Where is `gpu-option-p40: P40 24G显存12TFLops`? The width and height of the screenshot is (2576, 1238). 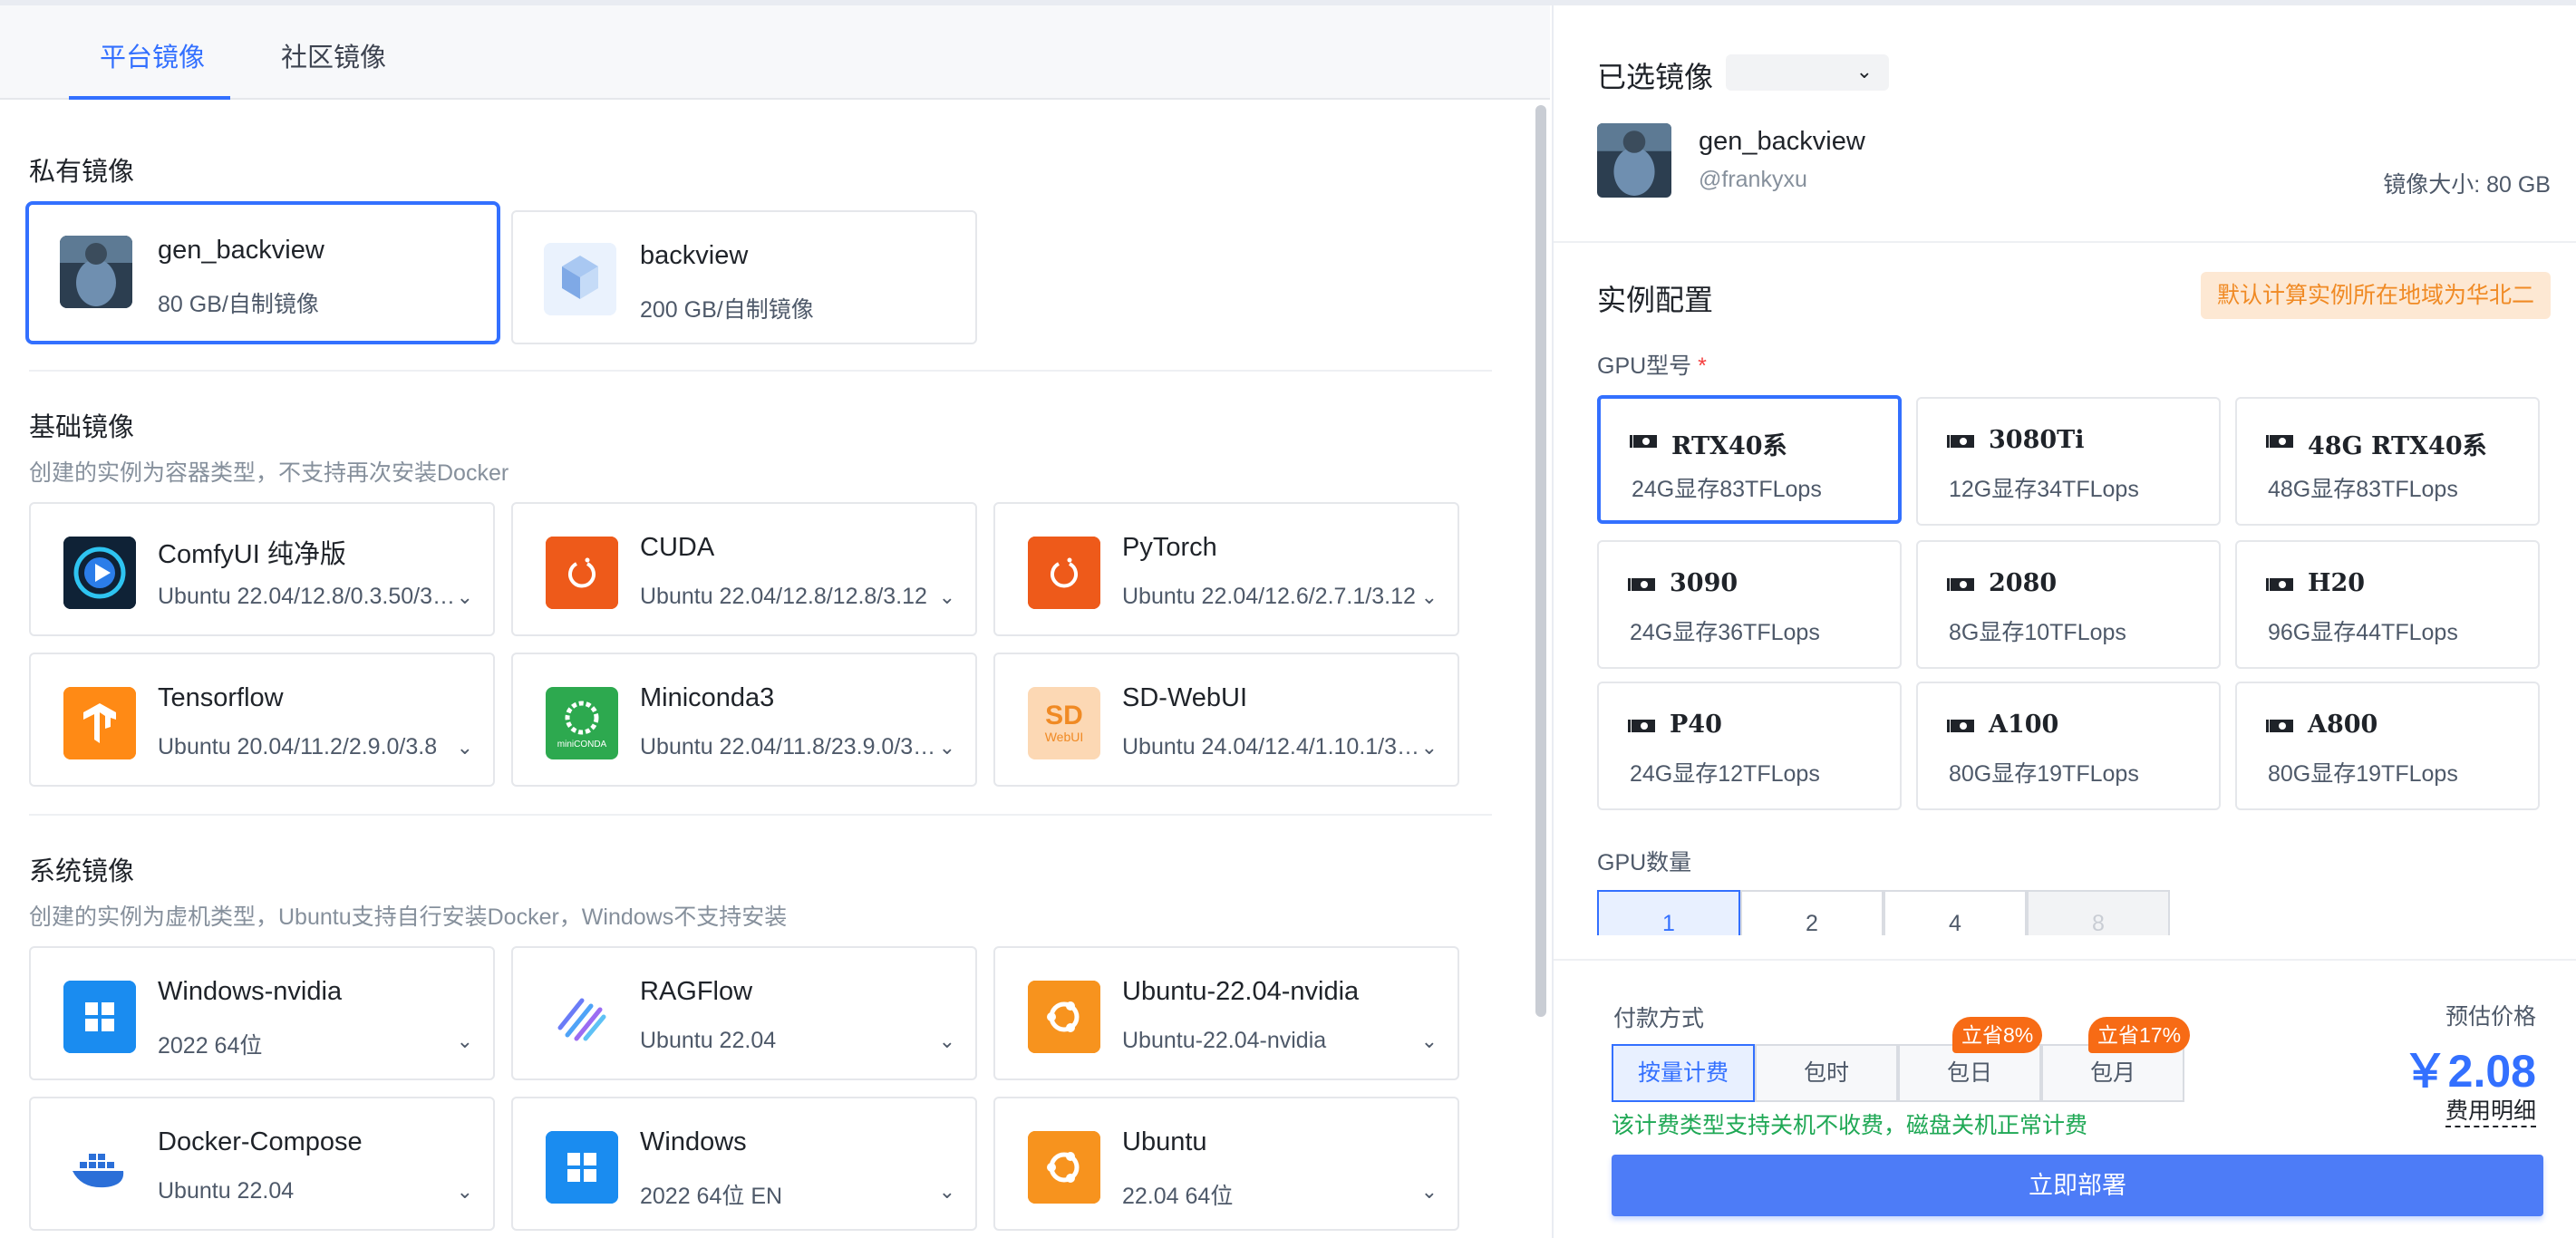
gpu-option-p40: P40 24G显存12TFLops is located at coordinates (1749, 746).